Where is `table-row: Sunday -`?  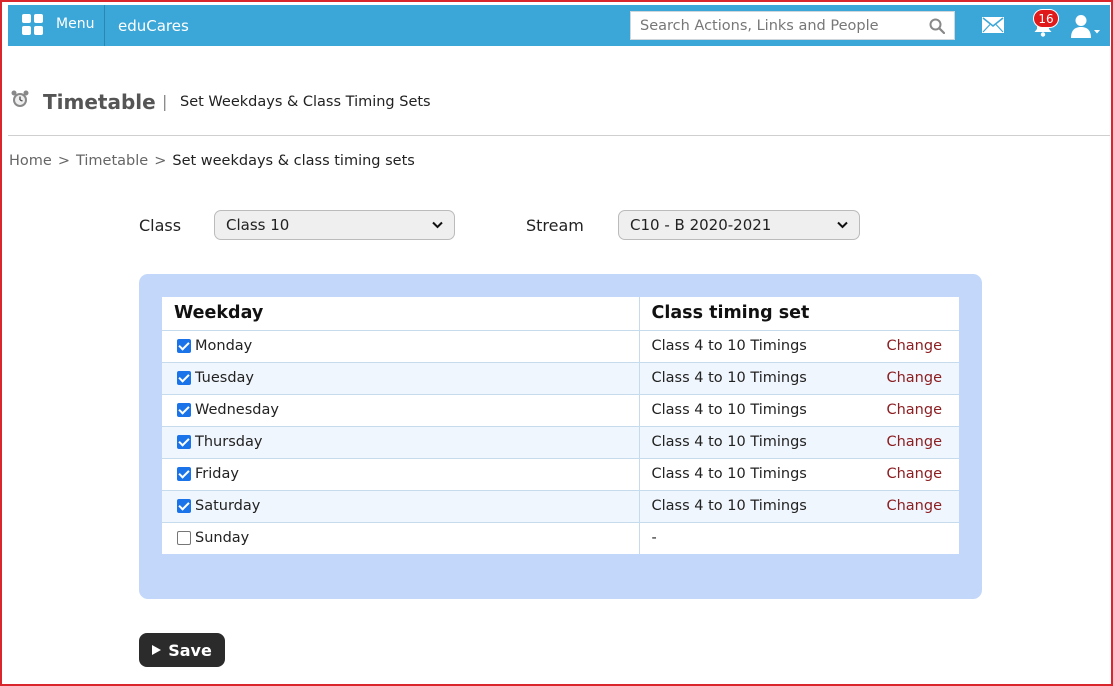 table-row: Sunday - is located at coordinates (560, 537).